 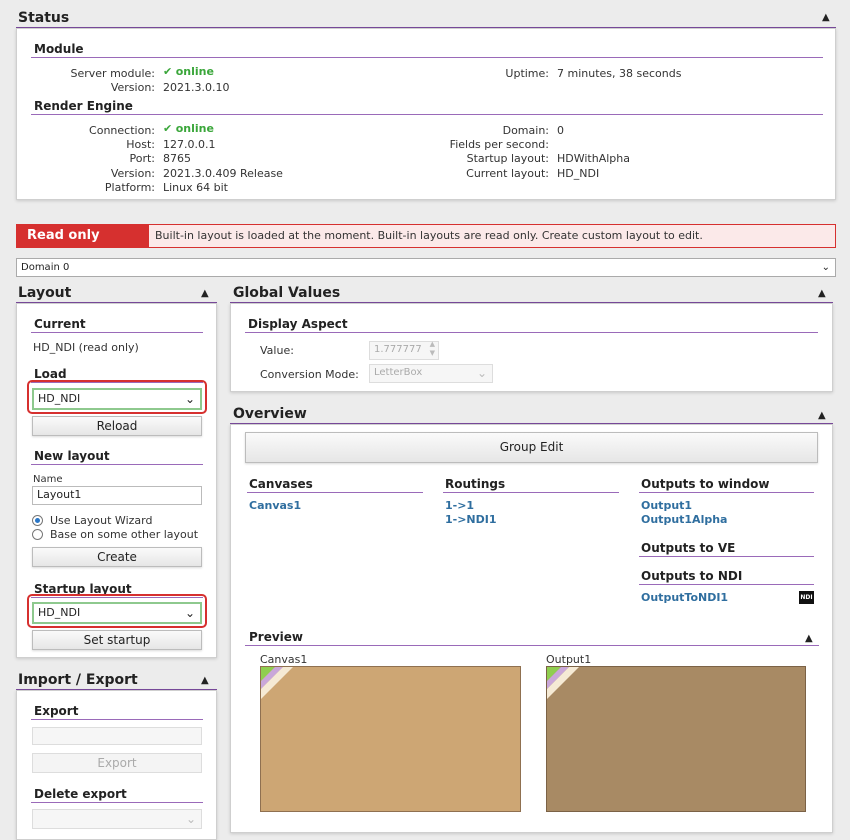 I want to click on routing-link-2: 1->NDI1, so click(x=471, y=519).